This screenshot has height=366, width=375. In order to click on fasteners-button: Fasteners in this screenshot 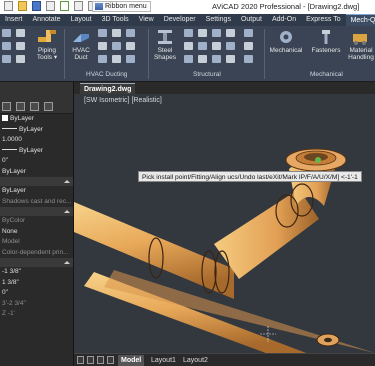, I will do `click(326, 41)`.